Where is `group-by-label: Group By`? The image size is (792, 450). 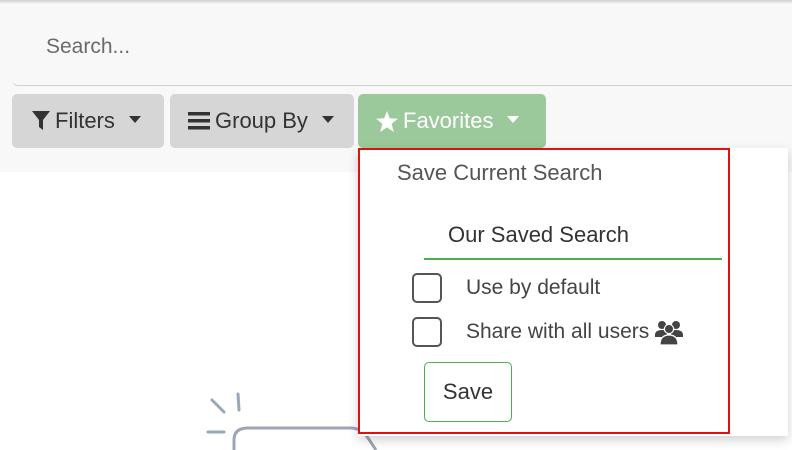 group-by-label: Group By is located at coordinates (261, 120).